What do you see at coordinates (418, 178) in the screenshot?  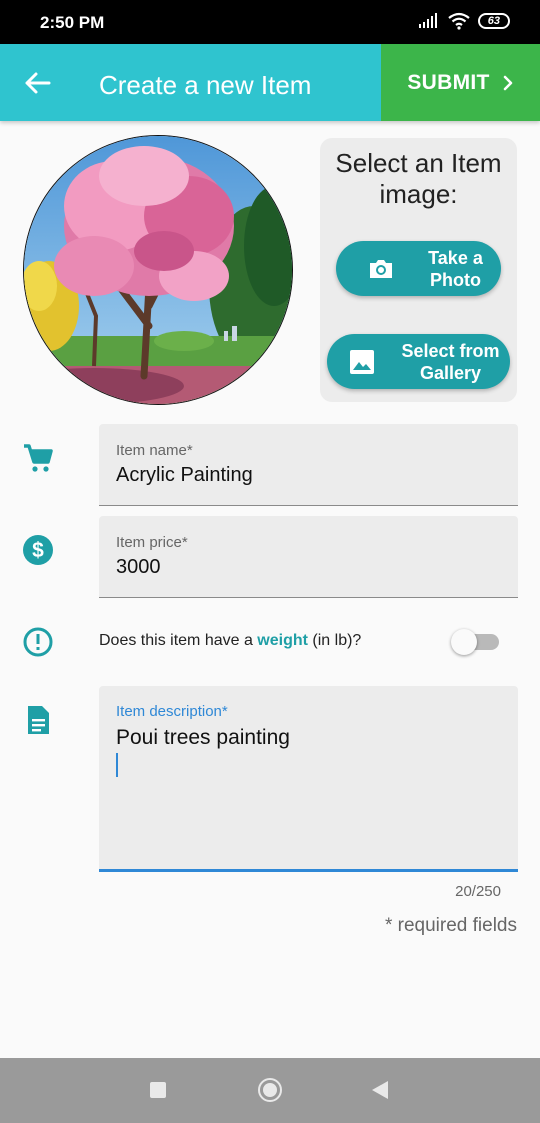 I see `image-picker-title: Select an Item image:` at bounding box center [418, 178].